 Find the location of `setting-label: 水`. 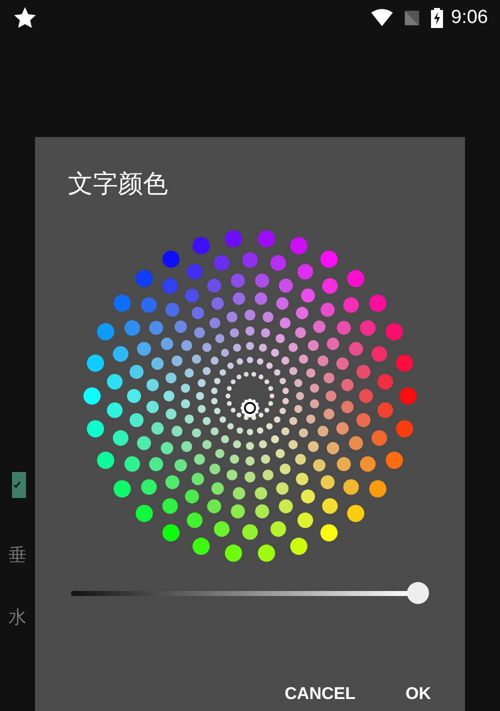

setting-label: 水 is located at coordinates (17, 617).